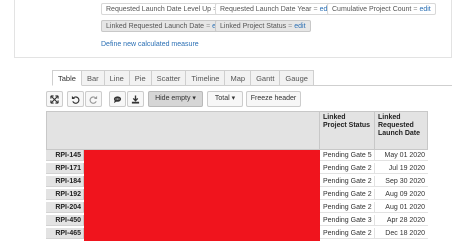 Image resolution: width=474 pixels, height=252 pixels. I want to click on date-cell: May 01 2020, so click(401, 155).